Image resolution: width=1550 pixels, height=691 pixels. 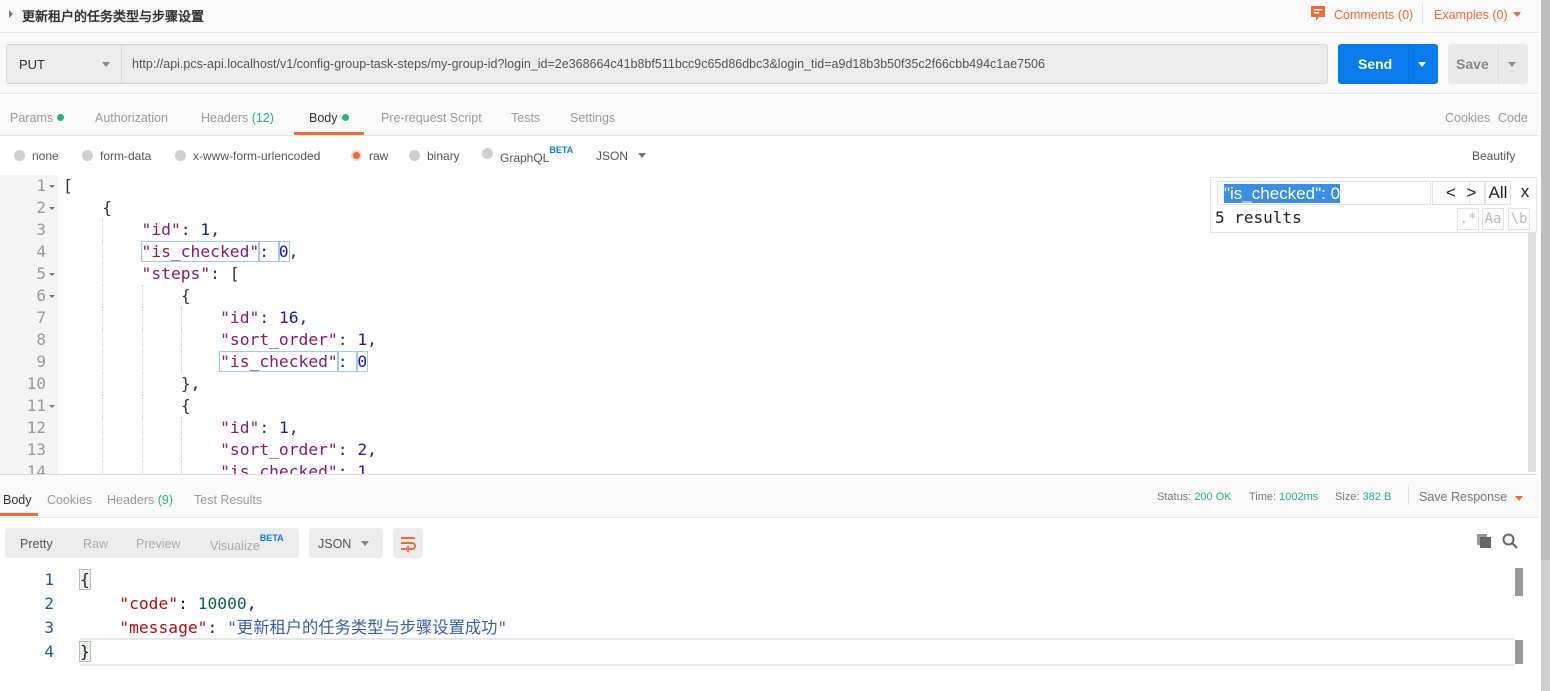 What do you see at coordinates (191, 384) in the screenshot?
I see `code-line: },` at bounding box center [191, 384].